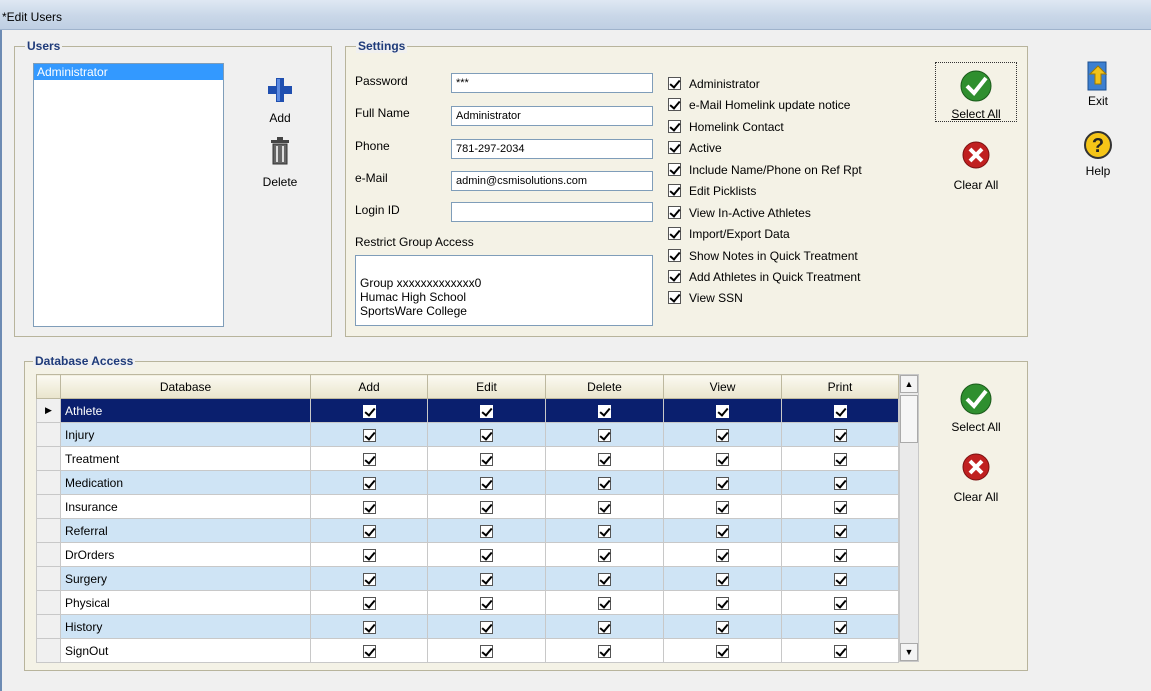 The image size is (1151, 691). What do you see at coordinates (909, 419) in the screenshot?
I see `scroll-thumb` at bounding box center [909, 419].